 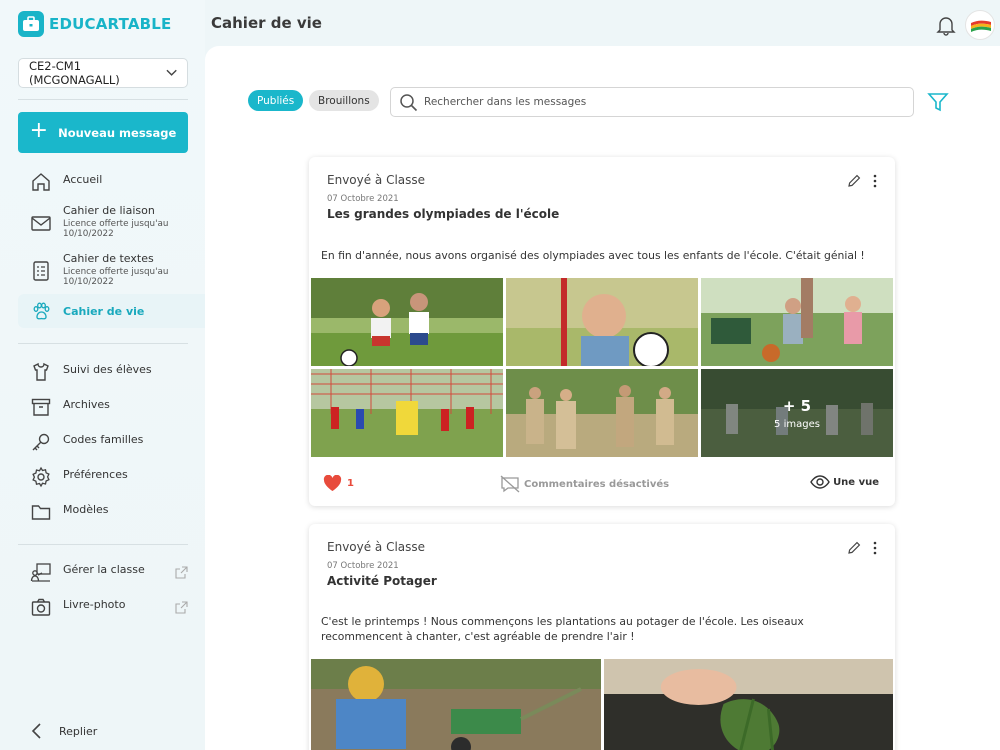 What do you see at coordinates (266, 23) in the screenshot?
I see `page-title: Cahier de vie` at bounding box center [266, 23].